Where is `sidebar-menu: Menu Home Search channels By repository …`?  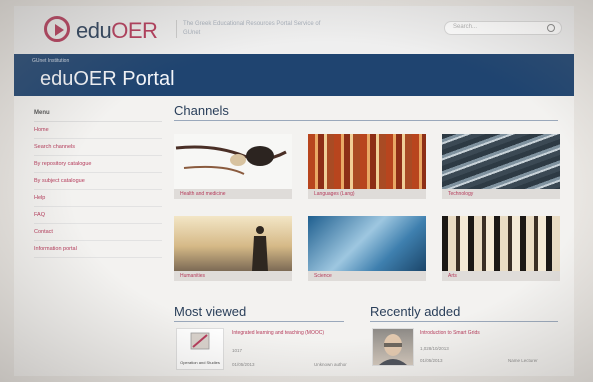
sidebar-menu: Menu Home Search channels By repository … is located at coordinates (98, 183).